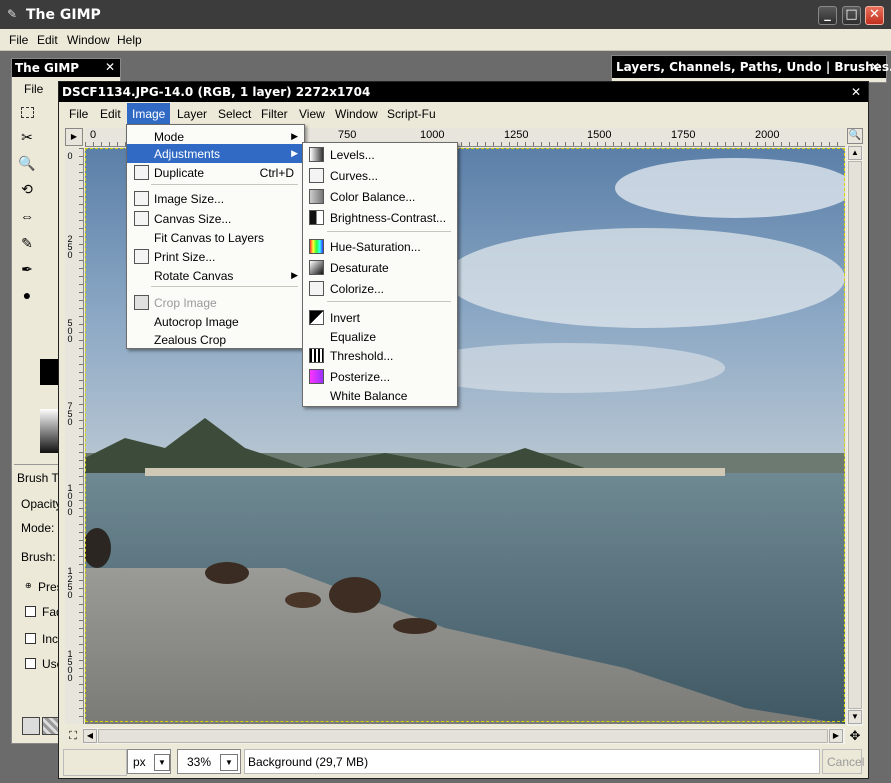  What do you see at coordinates (28, 585) in the screenshot?
I see `pressure-expander-icon: ⊕` at bounding box center [28, 585].